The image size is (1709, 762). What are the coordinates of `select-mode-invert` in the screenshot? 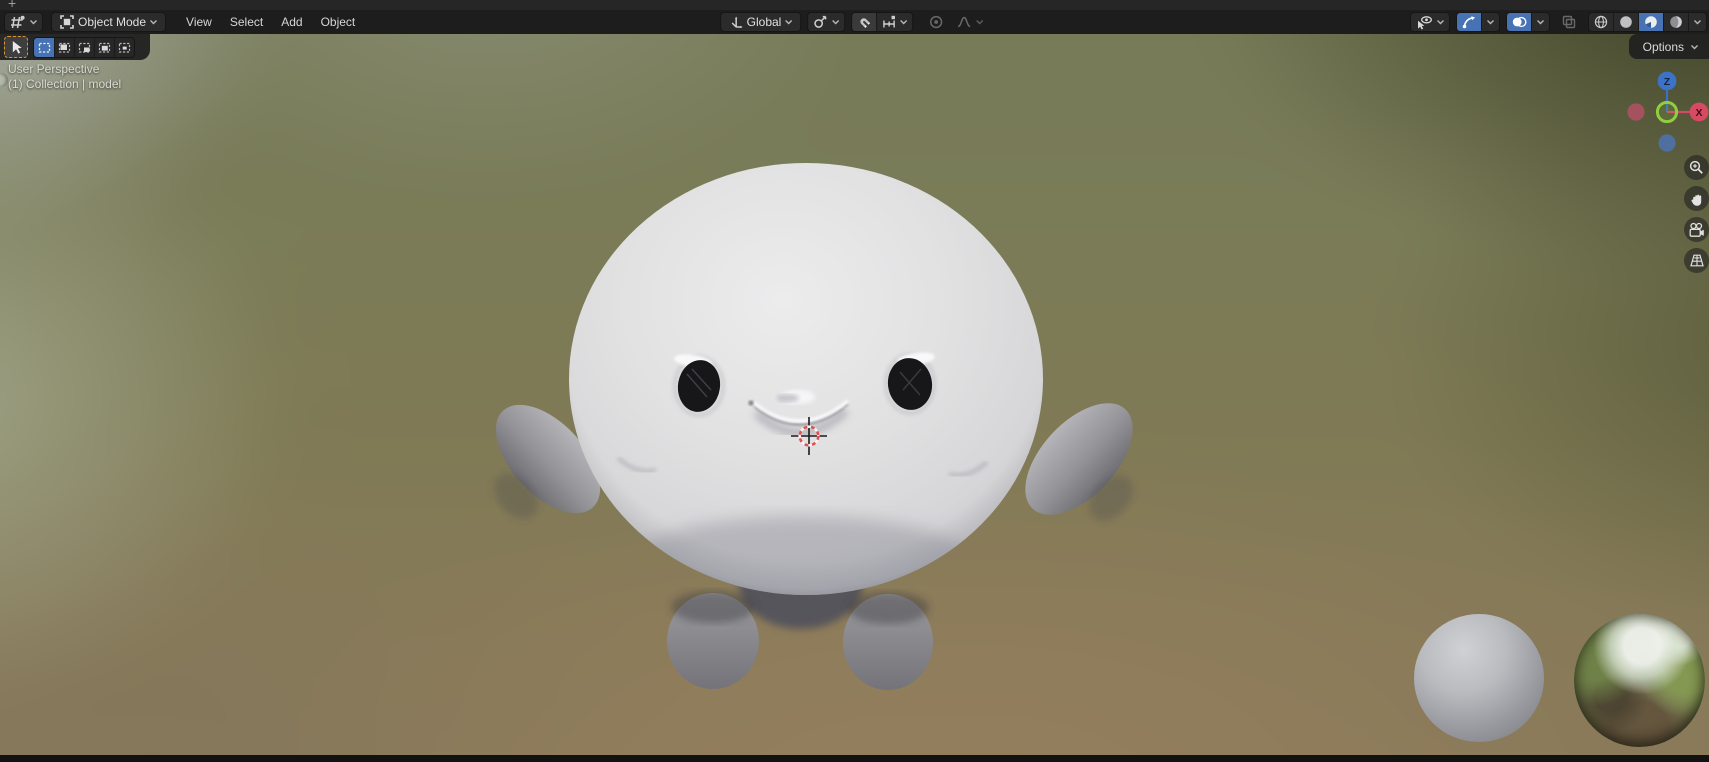 It's located at (104, 47).